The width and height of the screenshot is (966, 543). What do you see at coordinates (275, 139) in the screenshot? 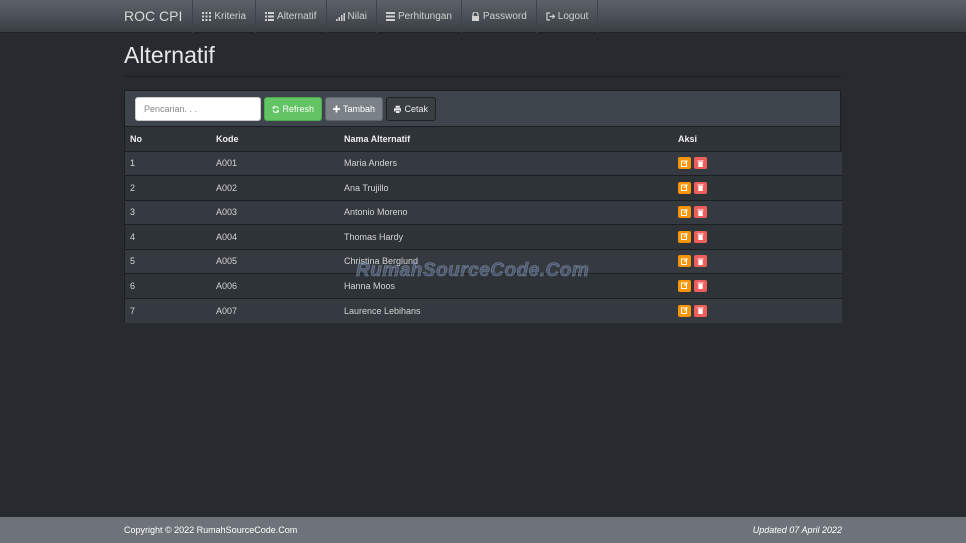
I see `header-kode: Kode` at bounding box center [275, 139].